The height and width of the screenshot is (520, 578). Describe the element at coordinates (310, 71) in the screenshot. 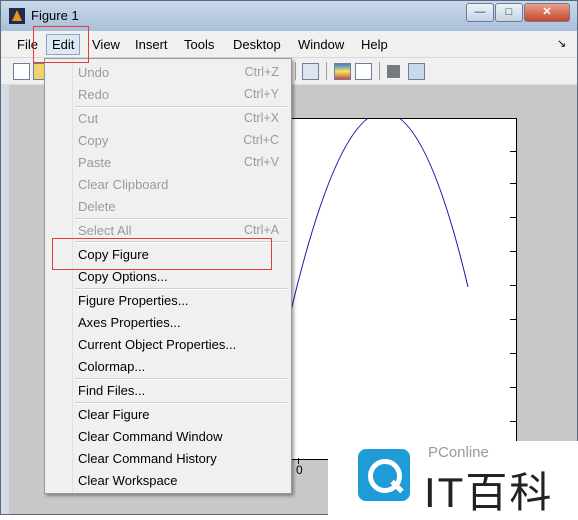

I see `data-cursor-icon` at that location.